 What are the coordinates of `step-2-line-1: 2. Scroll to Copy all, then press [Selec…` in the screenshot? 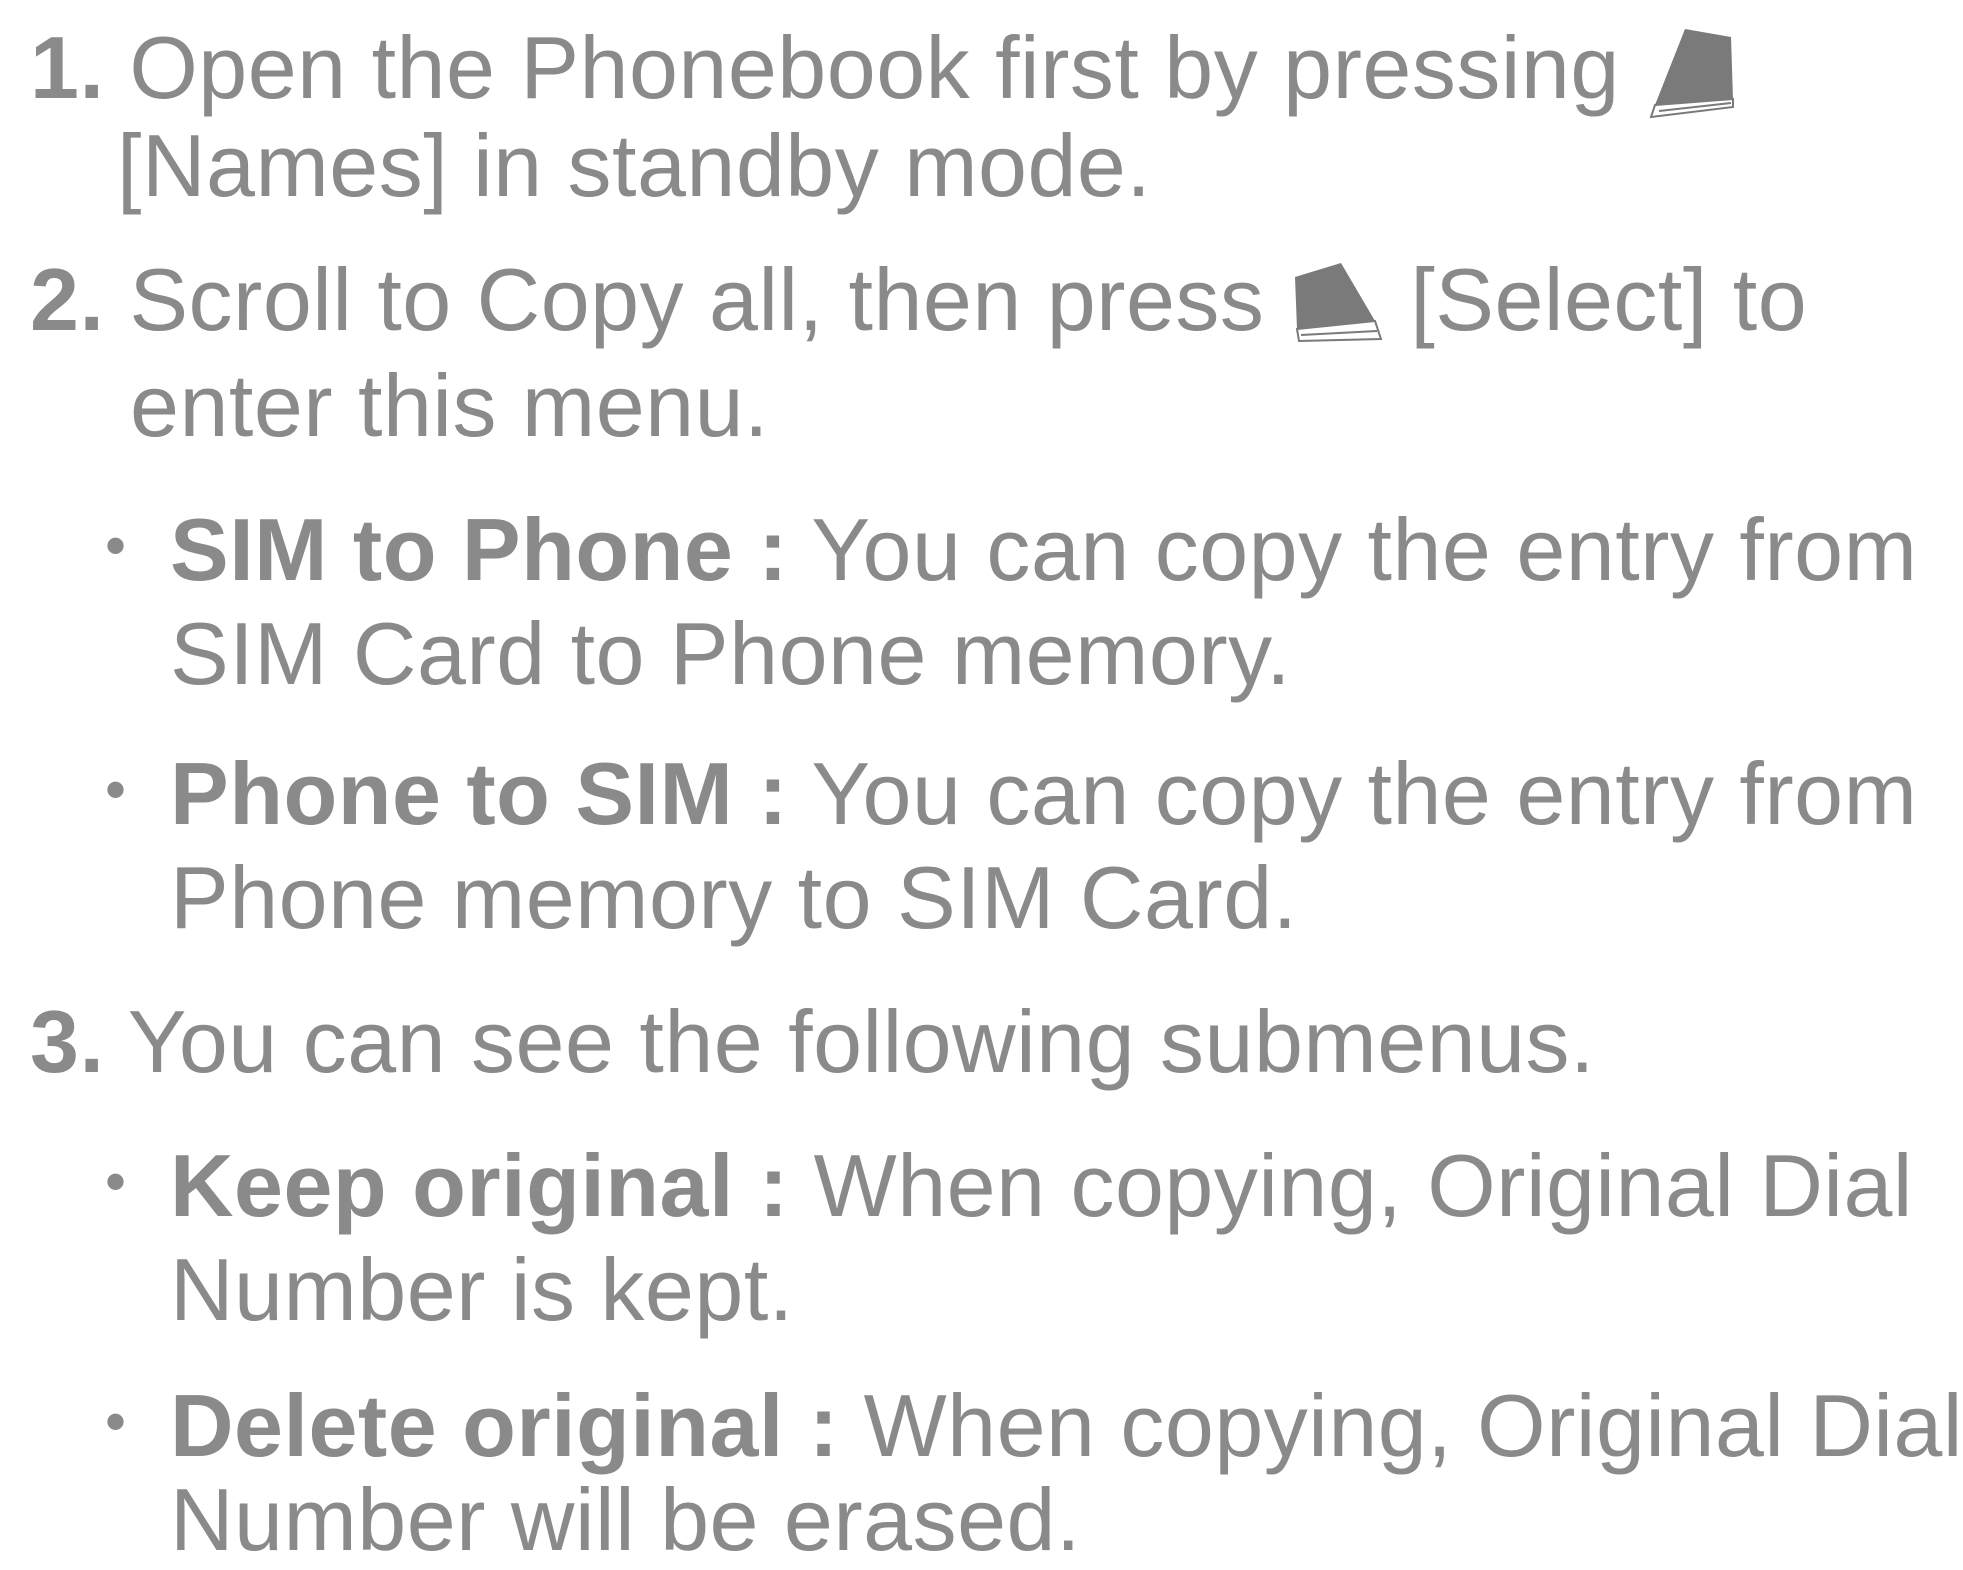 It's located at (918, 302).